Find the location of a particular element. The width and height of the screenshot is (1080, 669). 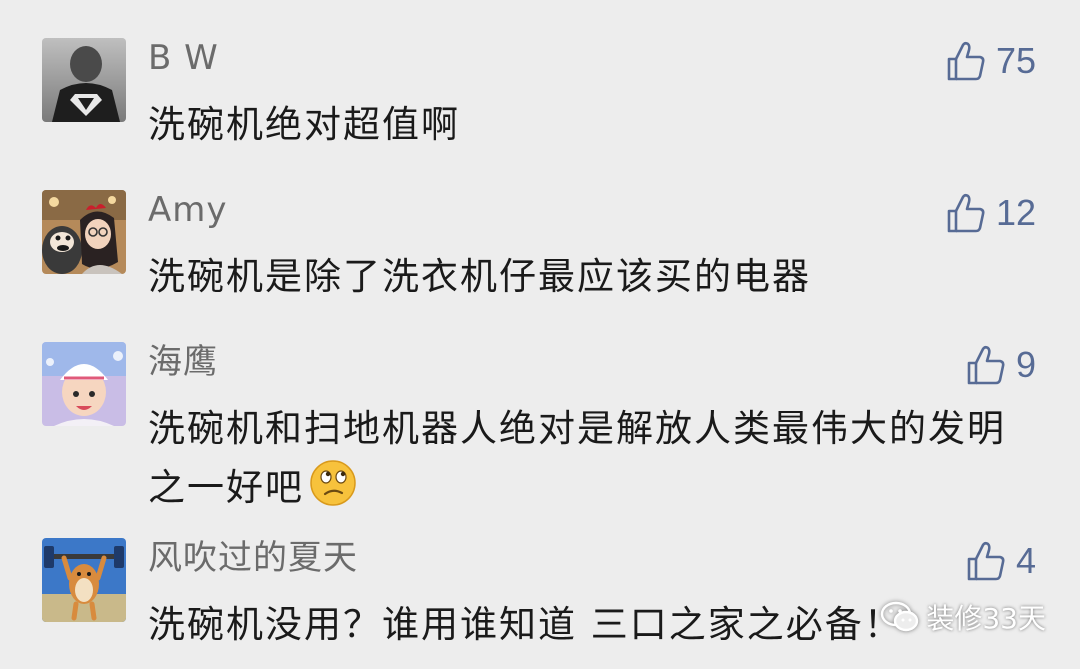

username: 风吹过的夏天 is located at coordinates (253, 558).